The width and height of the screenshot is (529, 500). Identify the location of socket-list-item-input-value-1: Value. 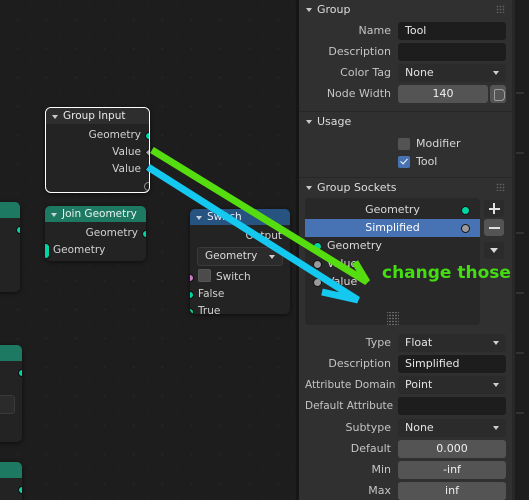
(392, 264).